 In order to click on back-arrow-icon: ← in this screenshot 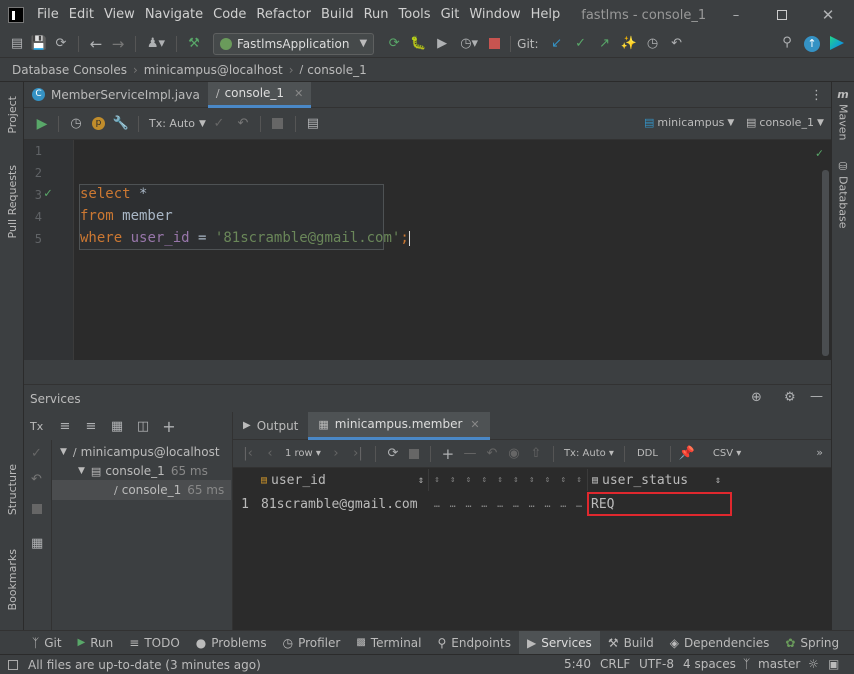, I will do `click(96, 44)`.